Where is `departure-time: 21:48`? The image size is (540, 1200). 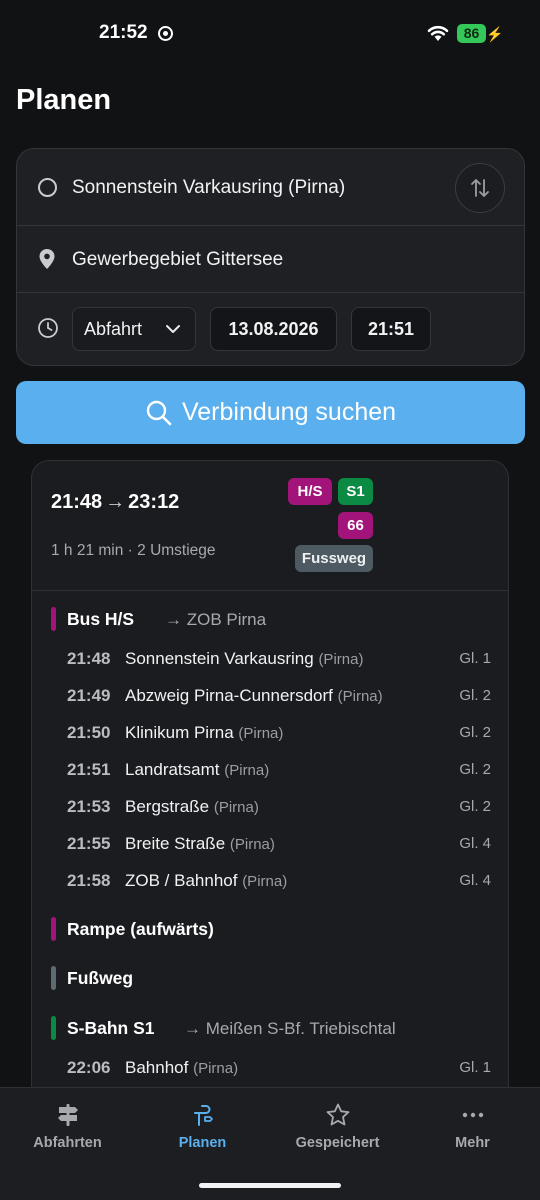 departure-time: 21:48 is located at coordinates (77, 502).